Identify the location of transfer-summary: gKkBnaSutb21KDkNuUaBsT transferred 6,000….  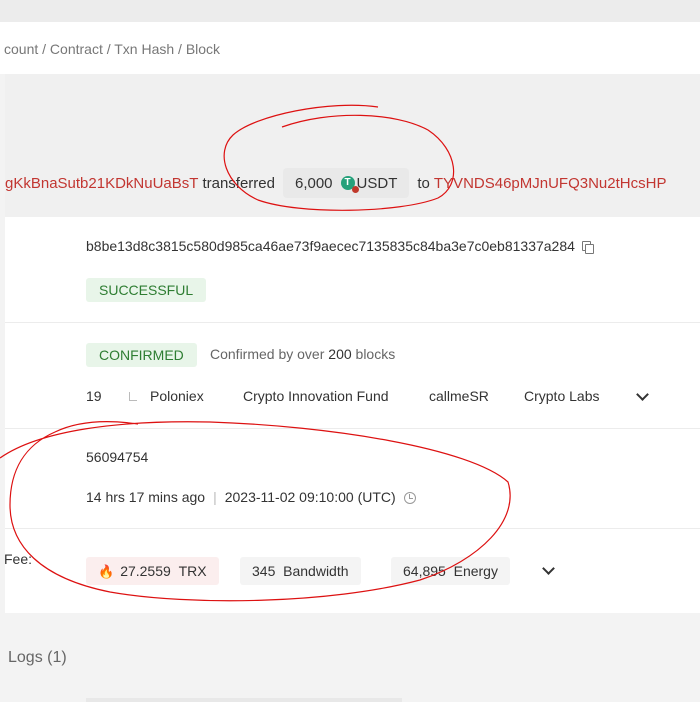
(335, 183).